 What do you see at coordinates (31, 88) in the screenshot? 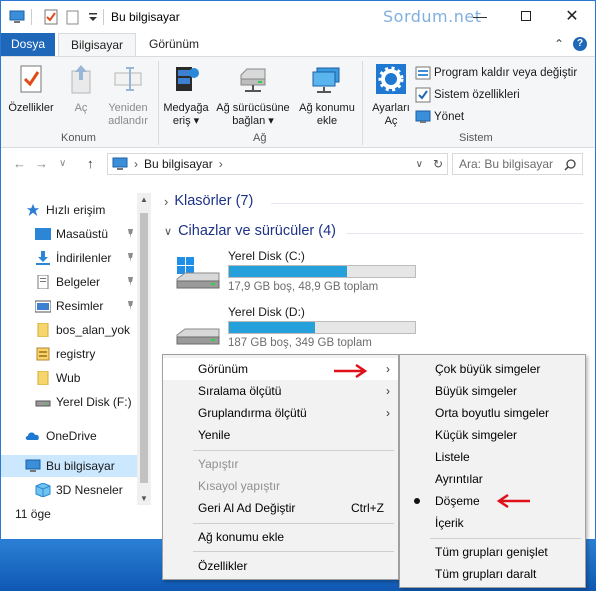
I see `properties-button: Özellikler` at bounding box center [31, 88].